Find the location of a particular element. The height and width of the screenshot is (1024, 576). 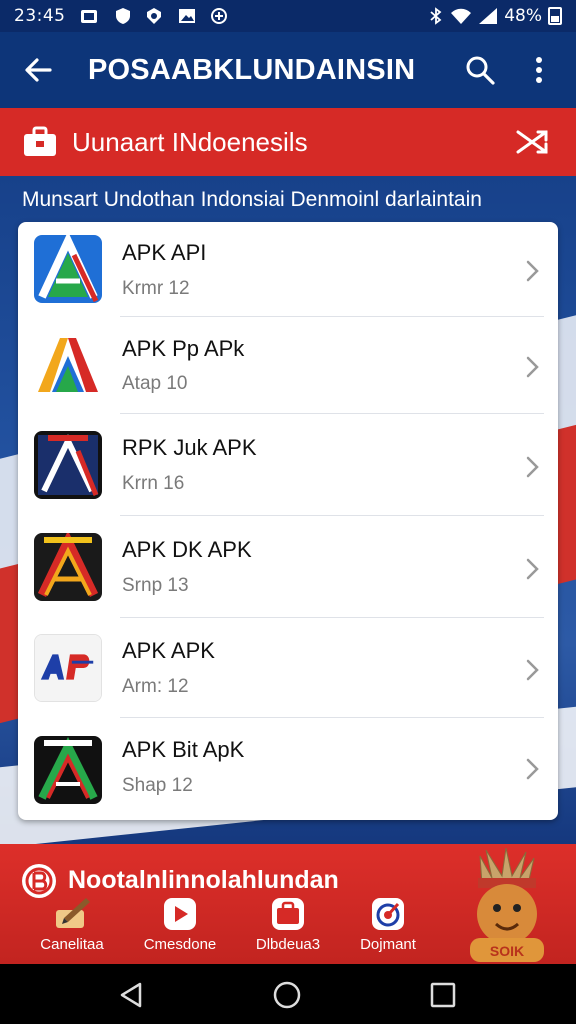

system-nav-bar is located at coordinates (288, 994).